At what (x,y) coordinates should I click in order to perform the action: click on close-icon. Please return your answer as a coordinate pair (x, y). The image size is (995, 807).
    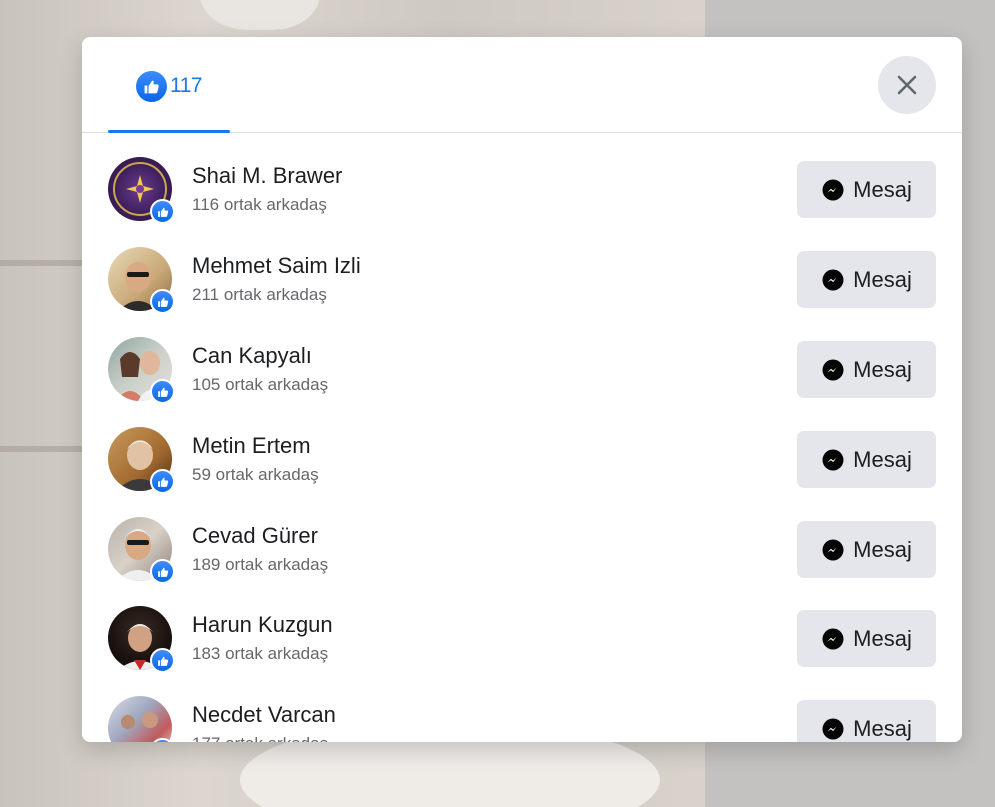
    Looking at the image, I should click on (907, 85).